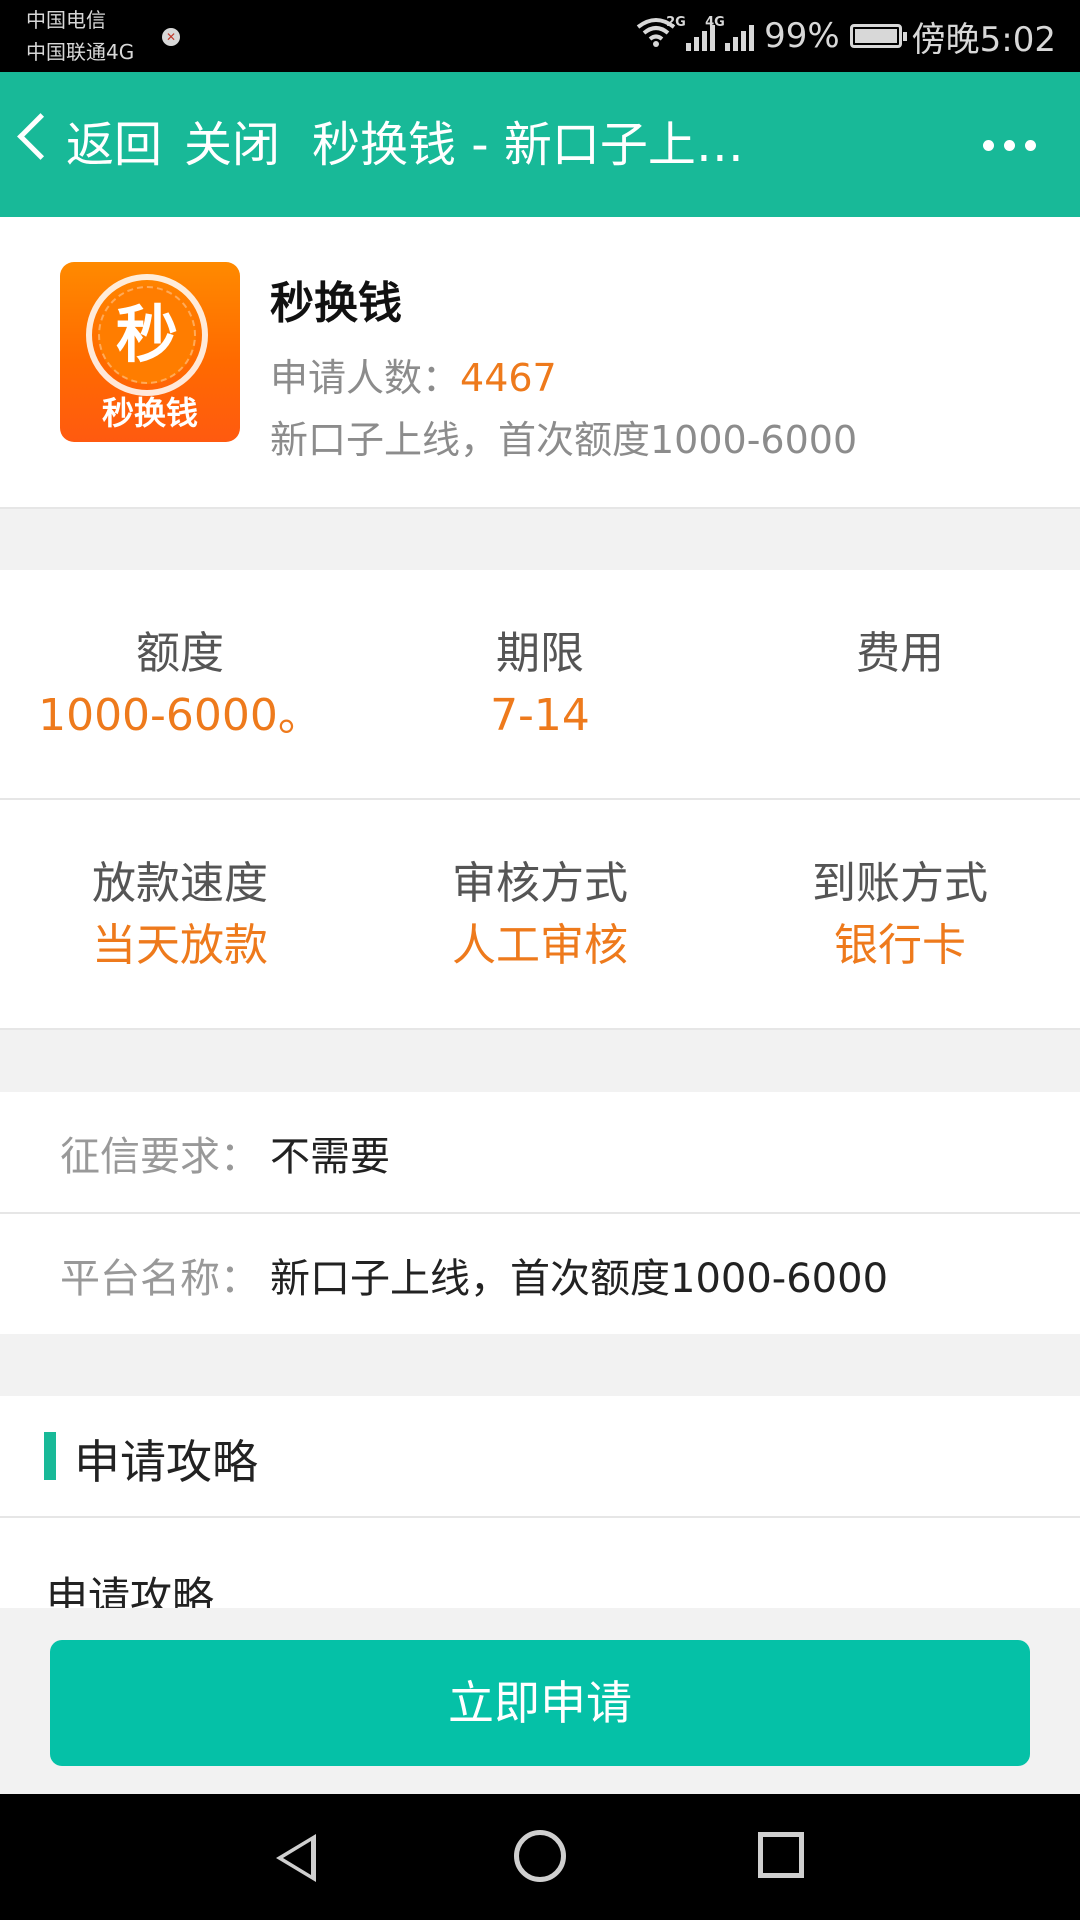 The image size is (1080, 1920). What do you see at coordinates (365, 378) in the screenshot?
I see `applicants-label: 申请人数：` at bounding box center [365, 378].